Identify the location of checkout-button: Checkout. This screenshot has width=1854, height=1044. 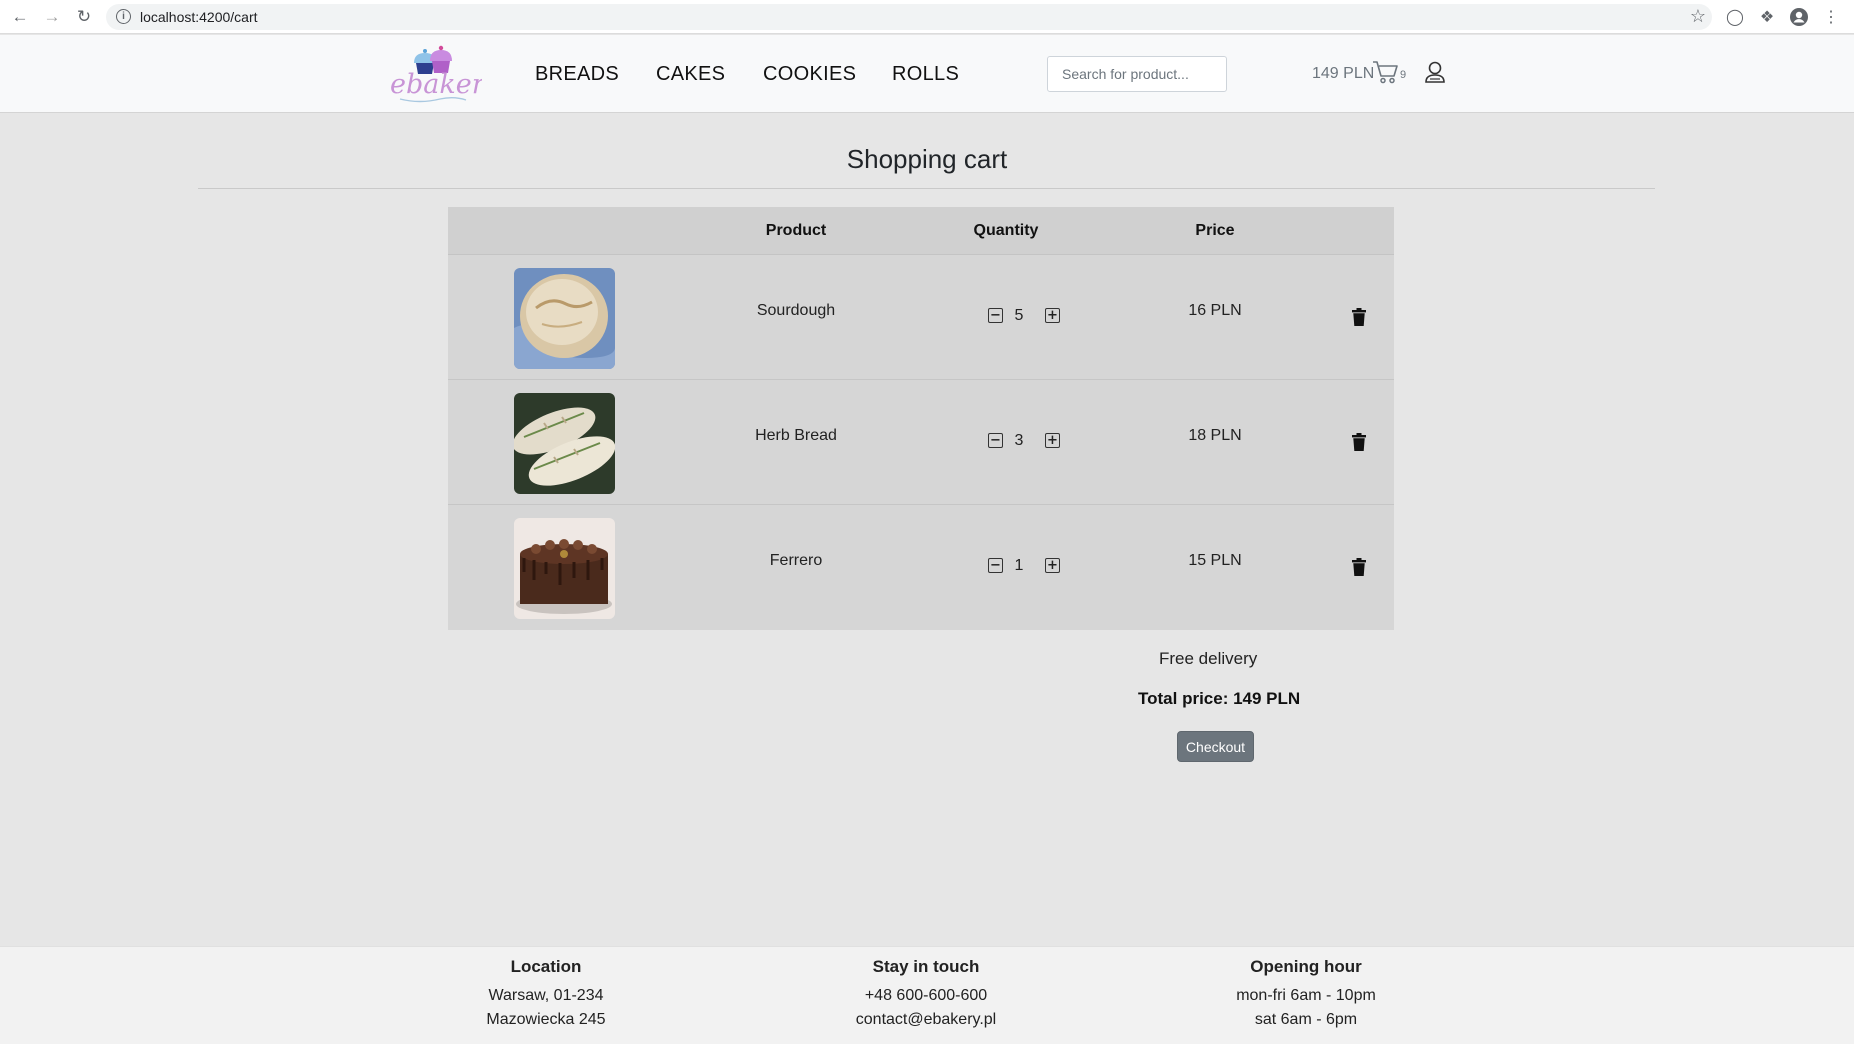
(1215, 746).